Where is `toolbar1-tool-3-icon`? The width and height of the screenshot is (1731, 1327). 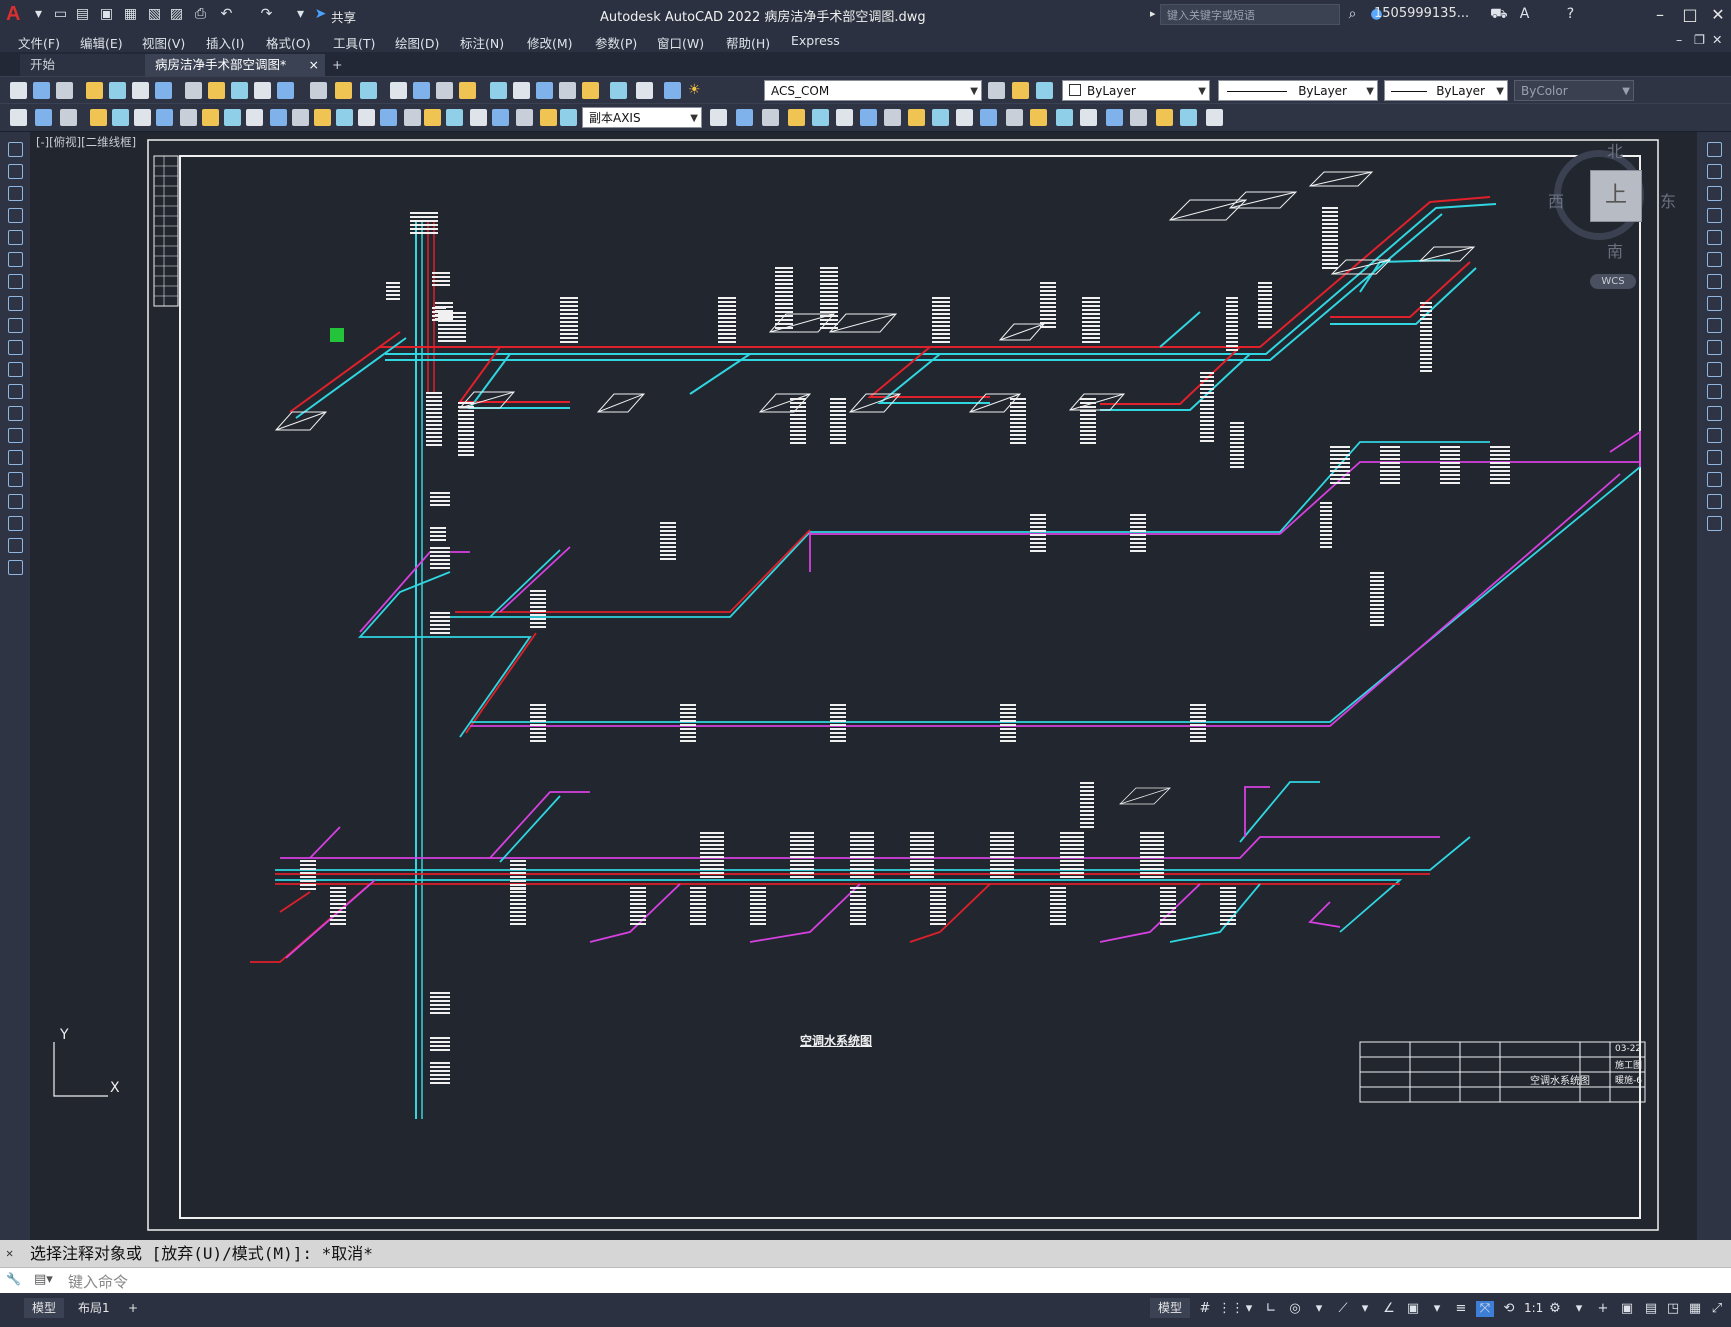 toolbar1-tool-3-icon is located at coordinates (64, 90).